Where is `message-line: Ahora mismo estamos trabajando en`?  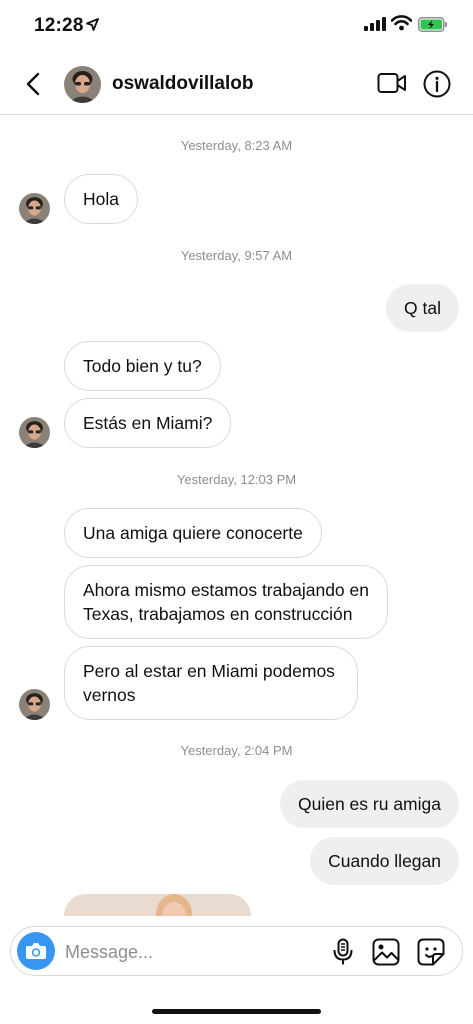 message-line: Ahora mismo estamos trabajando en is located at coordinates (226, 590).